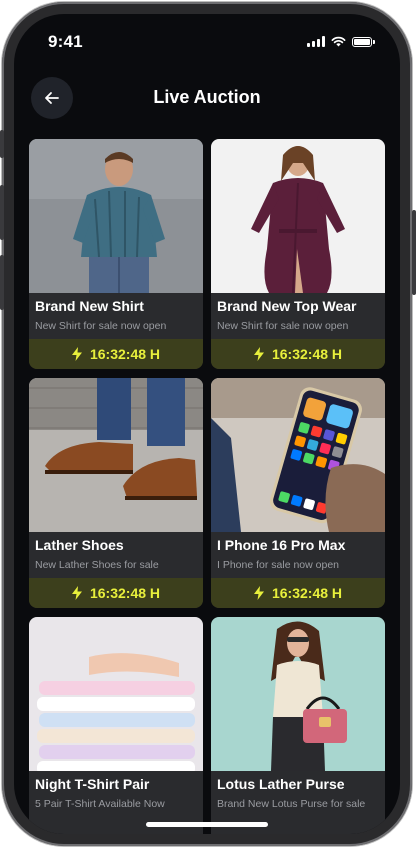 This screenshot has width=416, height=850. Describe the element at coordinates (116, 216) in the screenshot. I see `product-image-shirt` at that location.